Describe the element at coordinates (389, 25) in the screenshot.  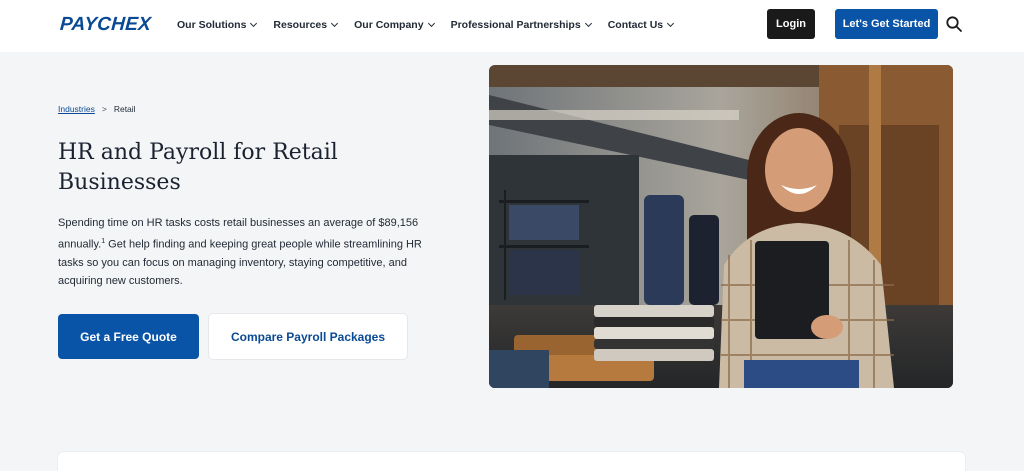
I see `nav-label: Our Company` at that location.